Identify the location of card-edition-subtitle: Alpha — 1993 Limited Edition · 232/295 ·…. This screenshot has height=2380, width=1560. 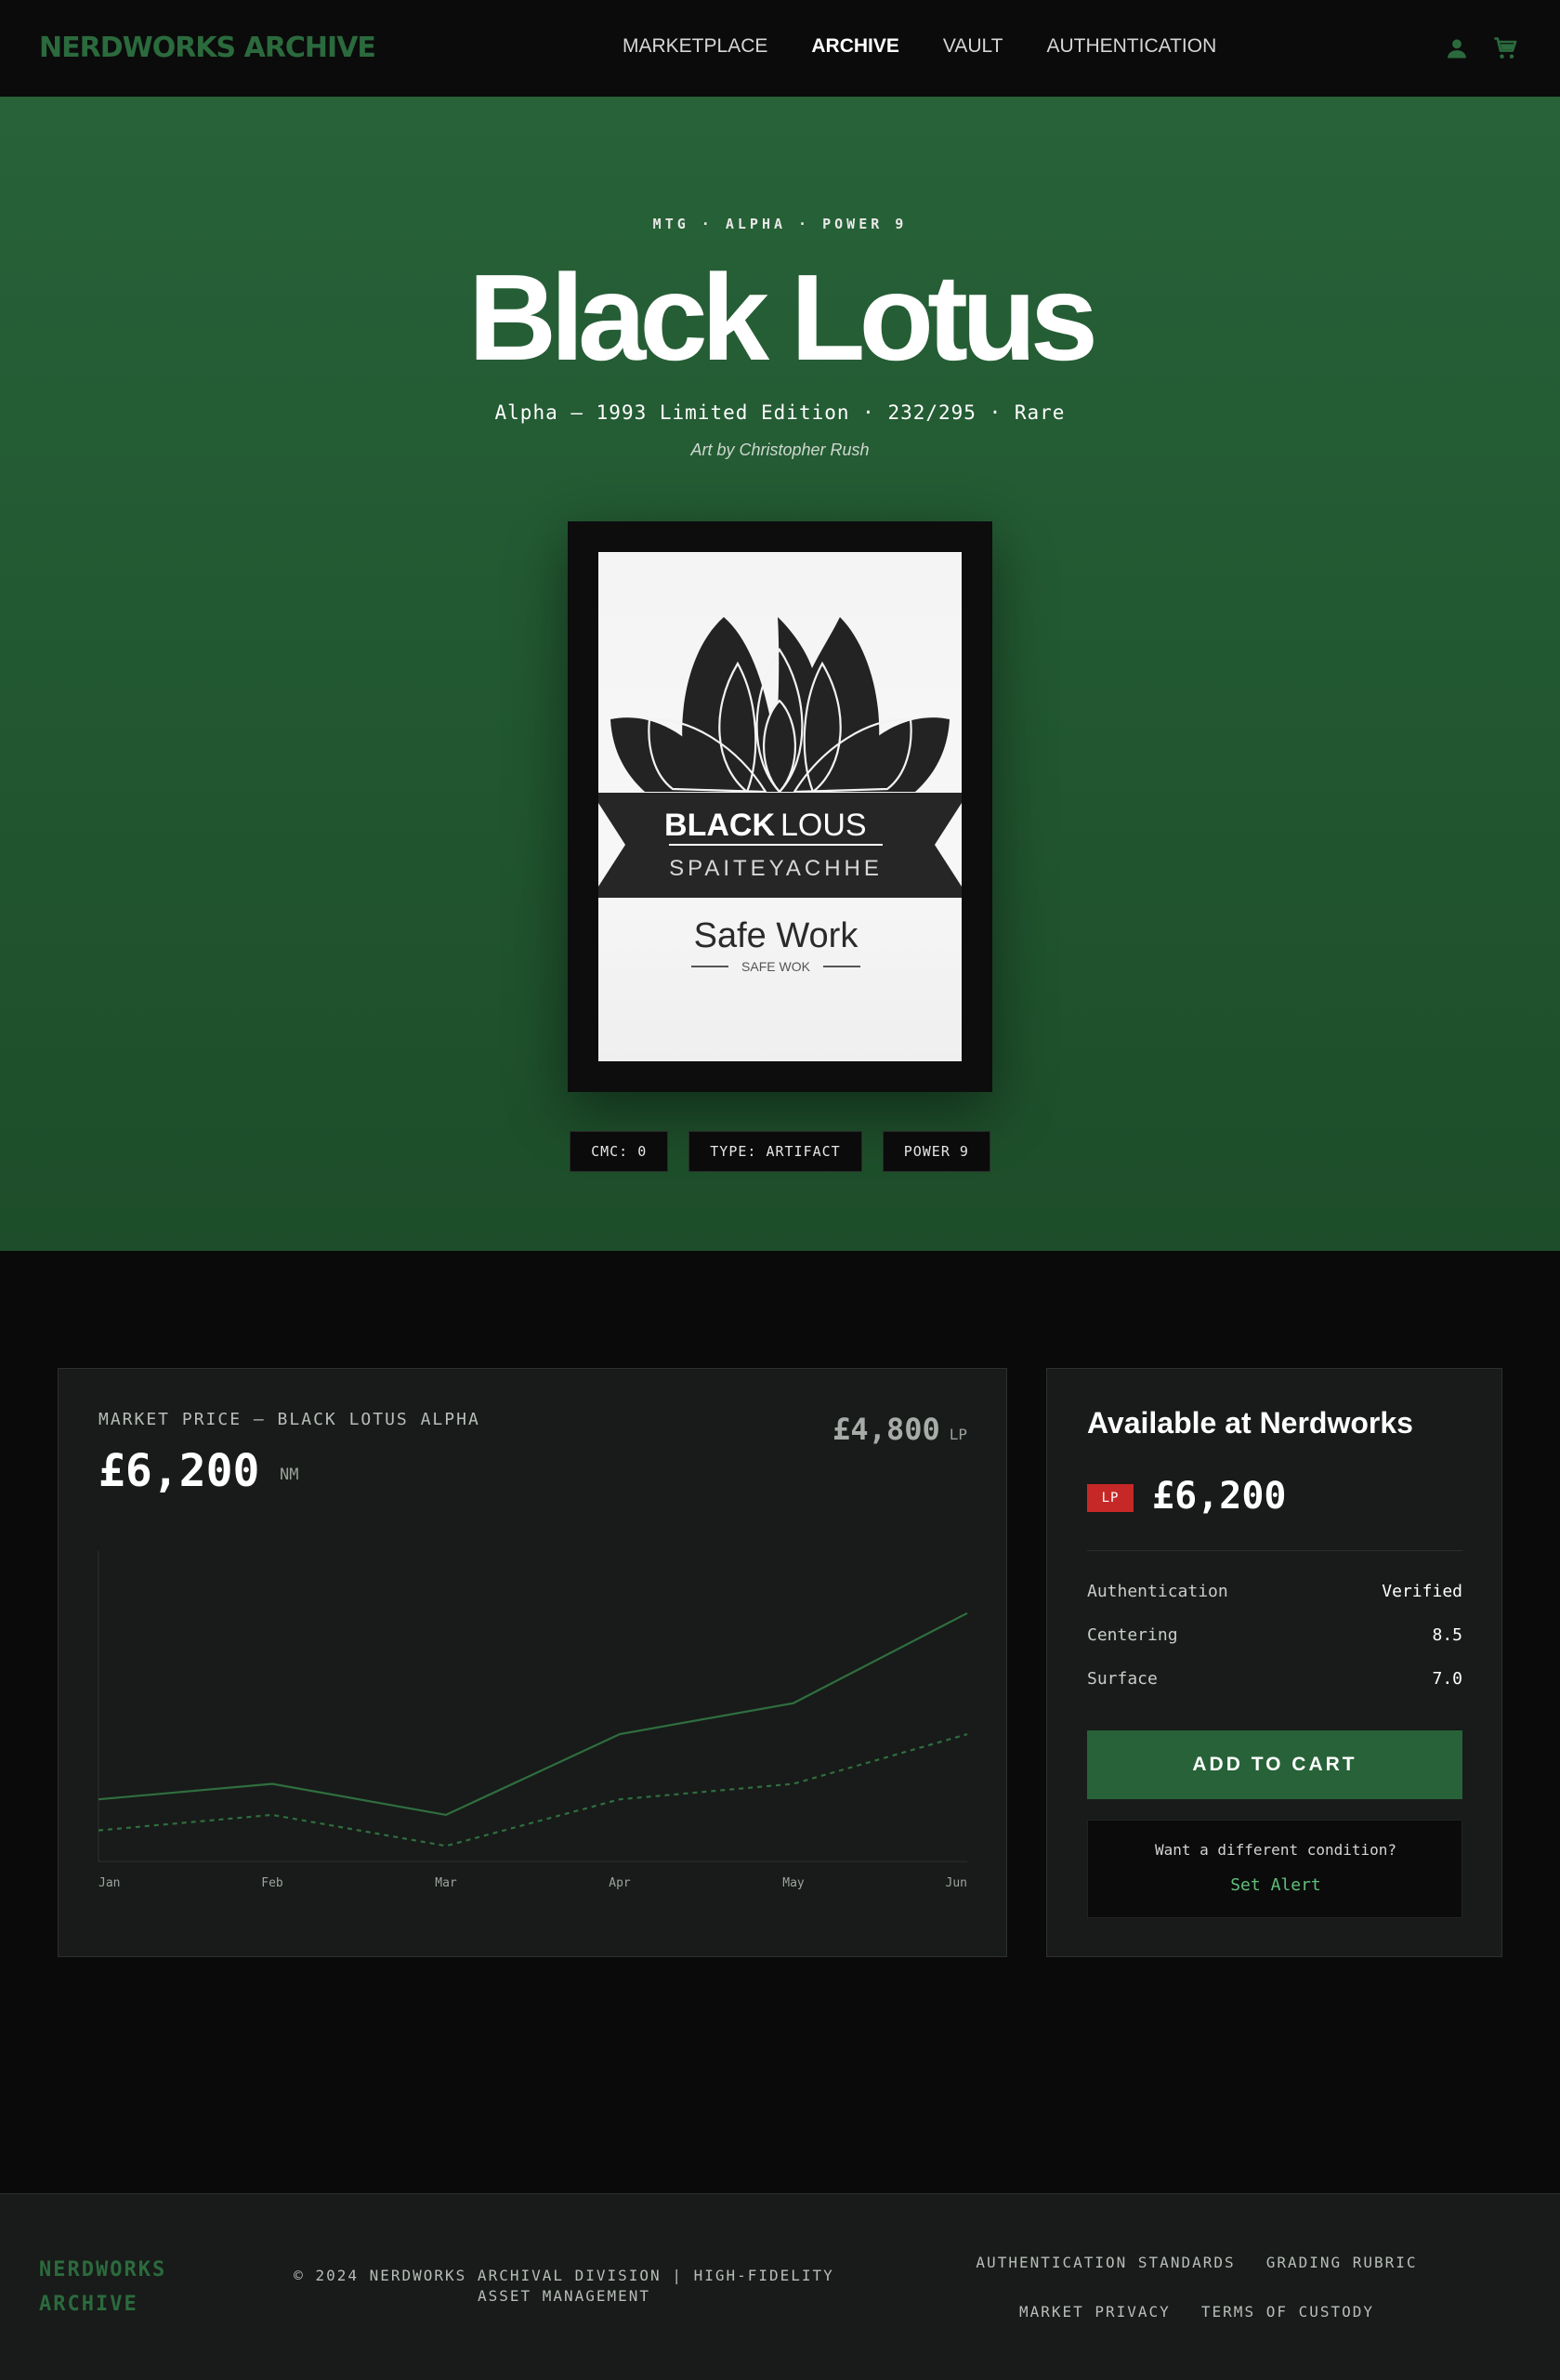
(780, 412).